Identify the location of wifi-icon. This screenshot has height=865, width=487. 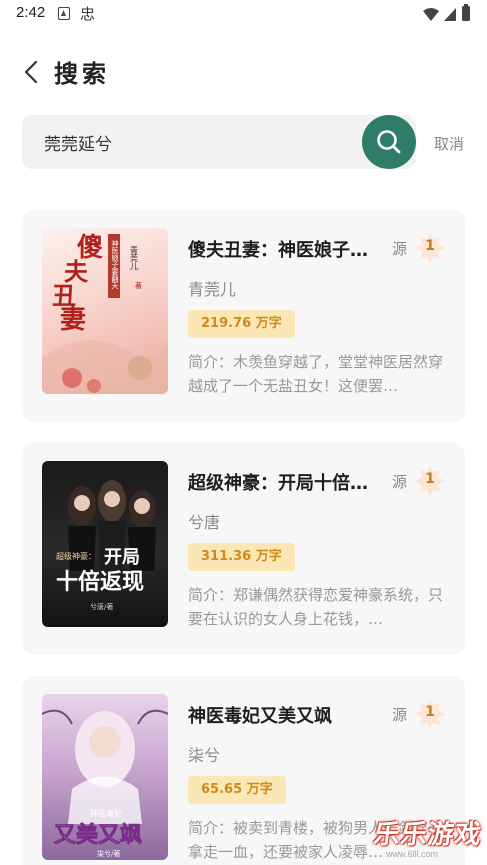
(431, 14).